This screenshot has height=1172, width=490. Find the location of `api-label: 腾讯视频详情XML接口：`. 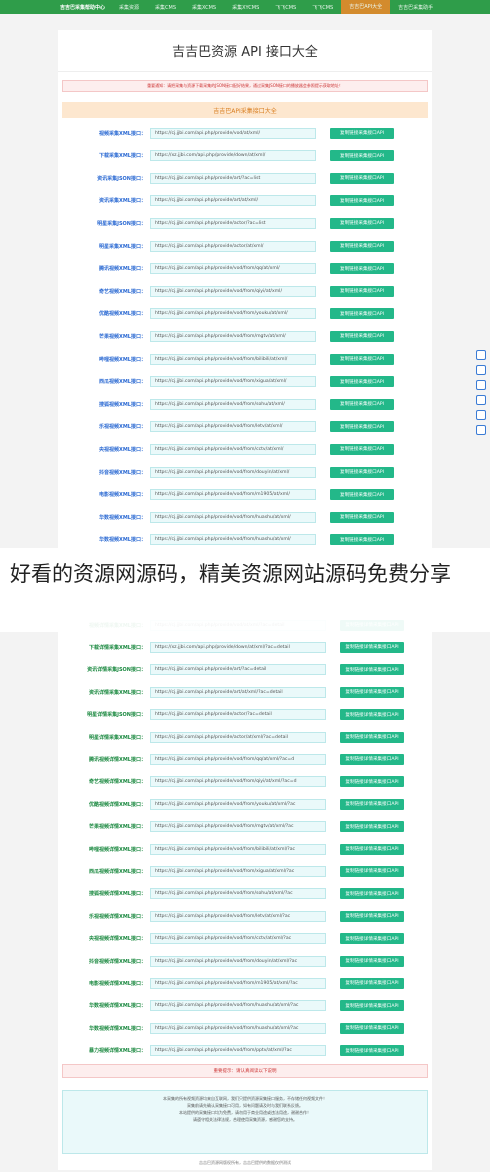

api-label: 腾讯视频详情XML接口： is located at coordinates (117, 759).